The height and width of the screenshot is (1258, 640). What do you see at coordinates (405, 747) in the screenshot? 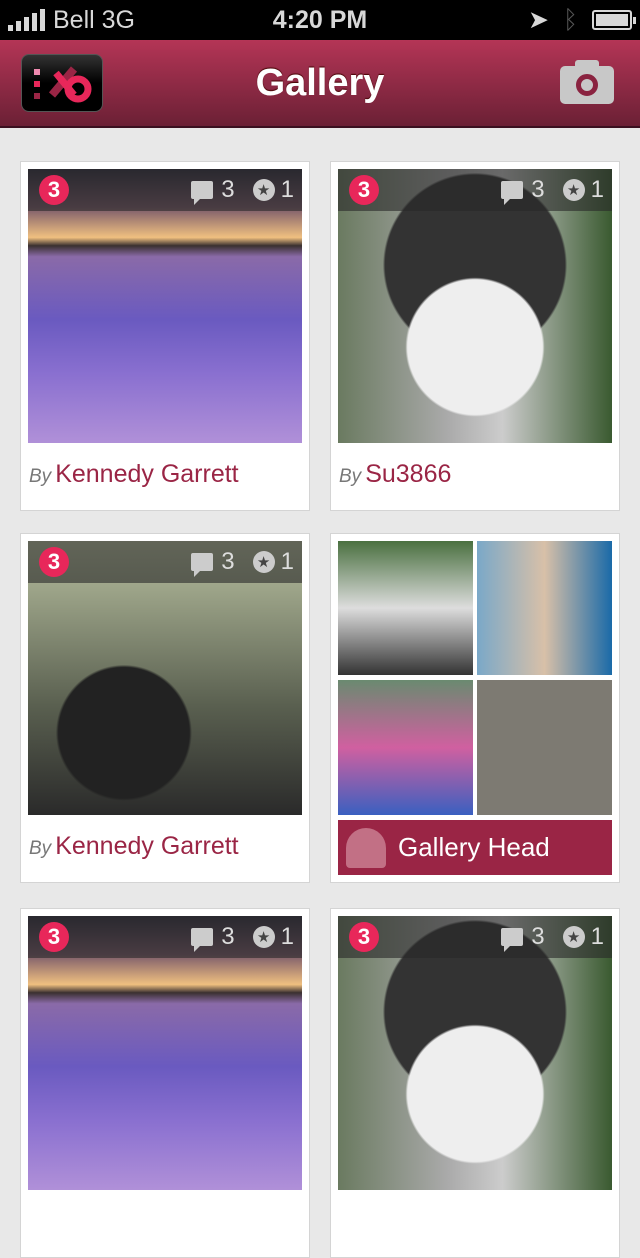
I see `thumb-racer` at bounding box center [405, 747].